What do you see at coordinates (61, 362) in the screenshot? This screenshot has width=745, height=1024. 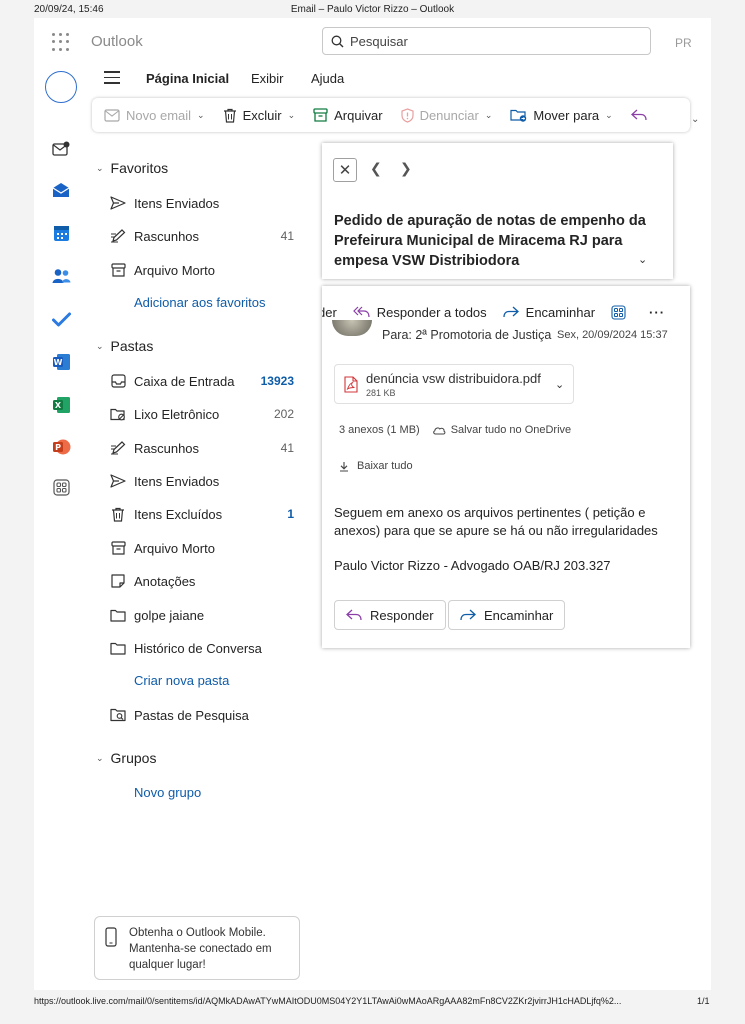 I see `word-icon: W` at bounding box center [61, 362].